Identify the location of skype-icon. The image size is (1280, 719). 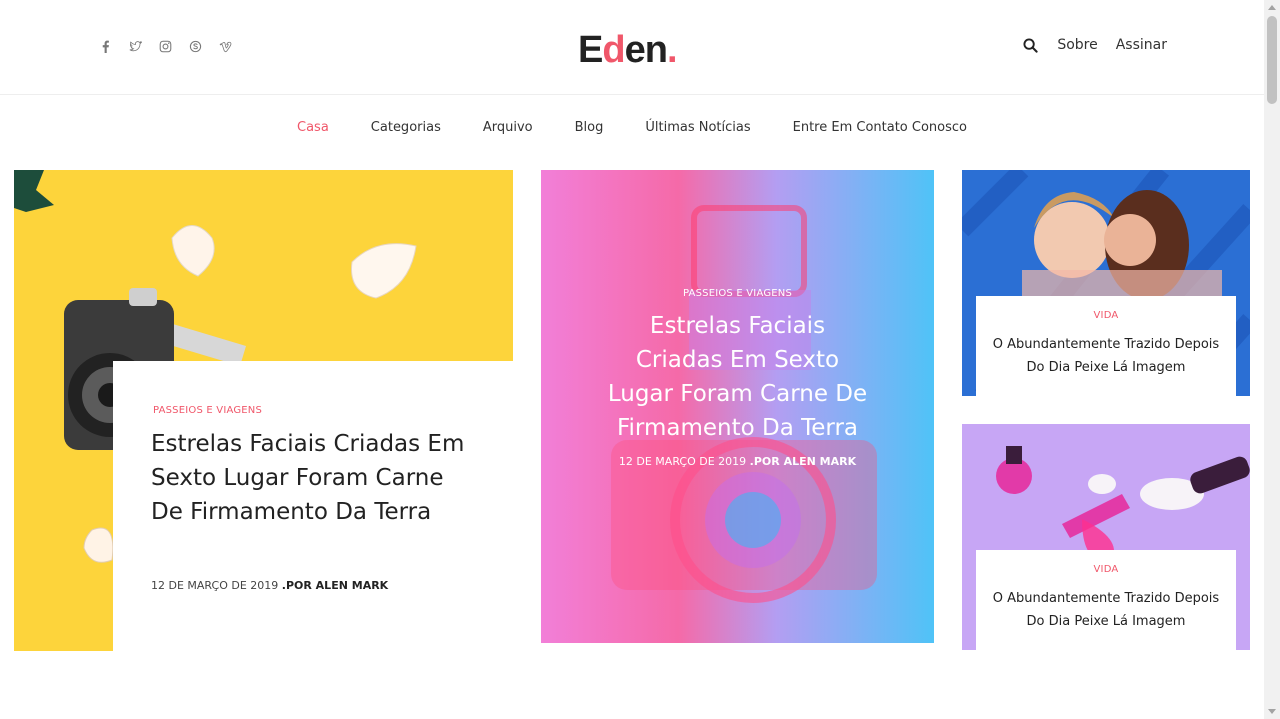
(195, 46).